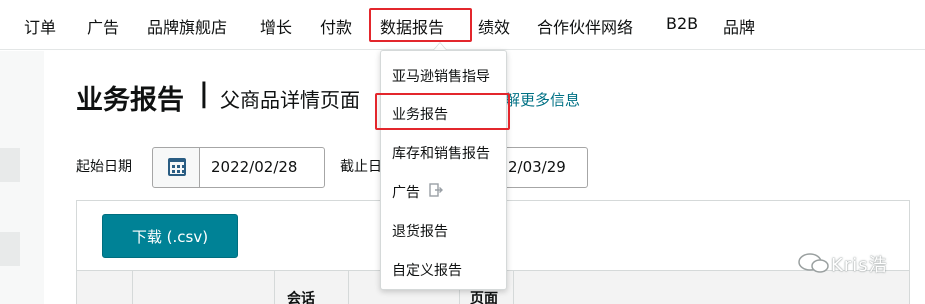  Describe the element at coordinates (859, 265) in the screenshot. I see `watermark-text: Kris浩` at that location.